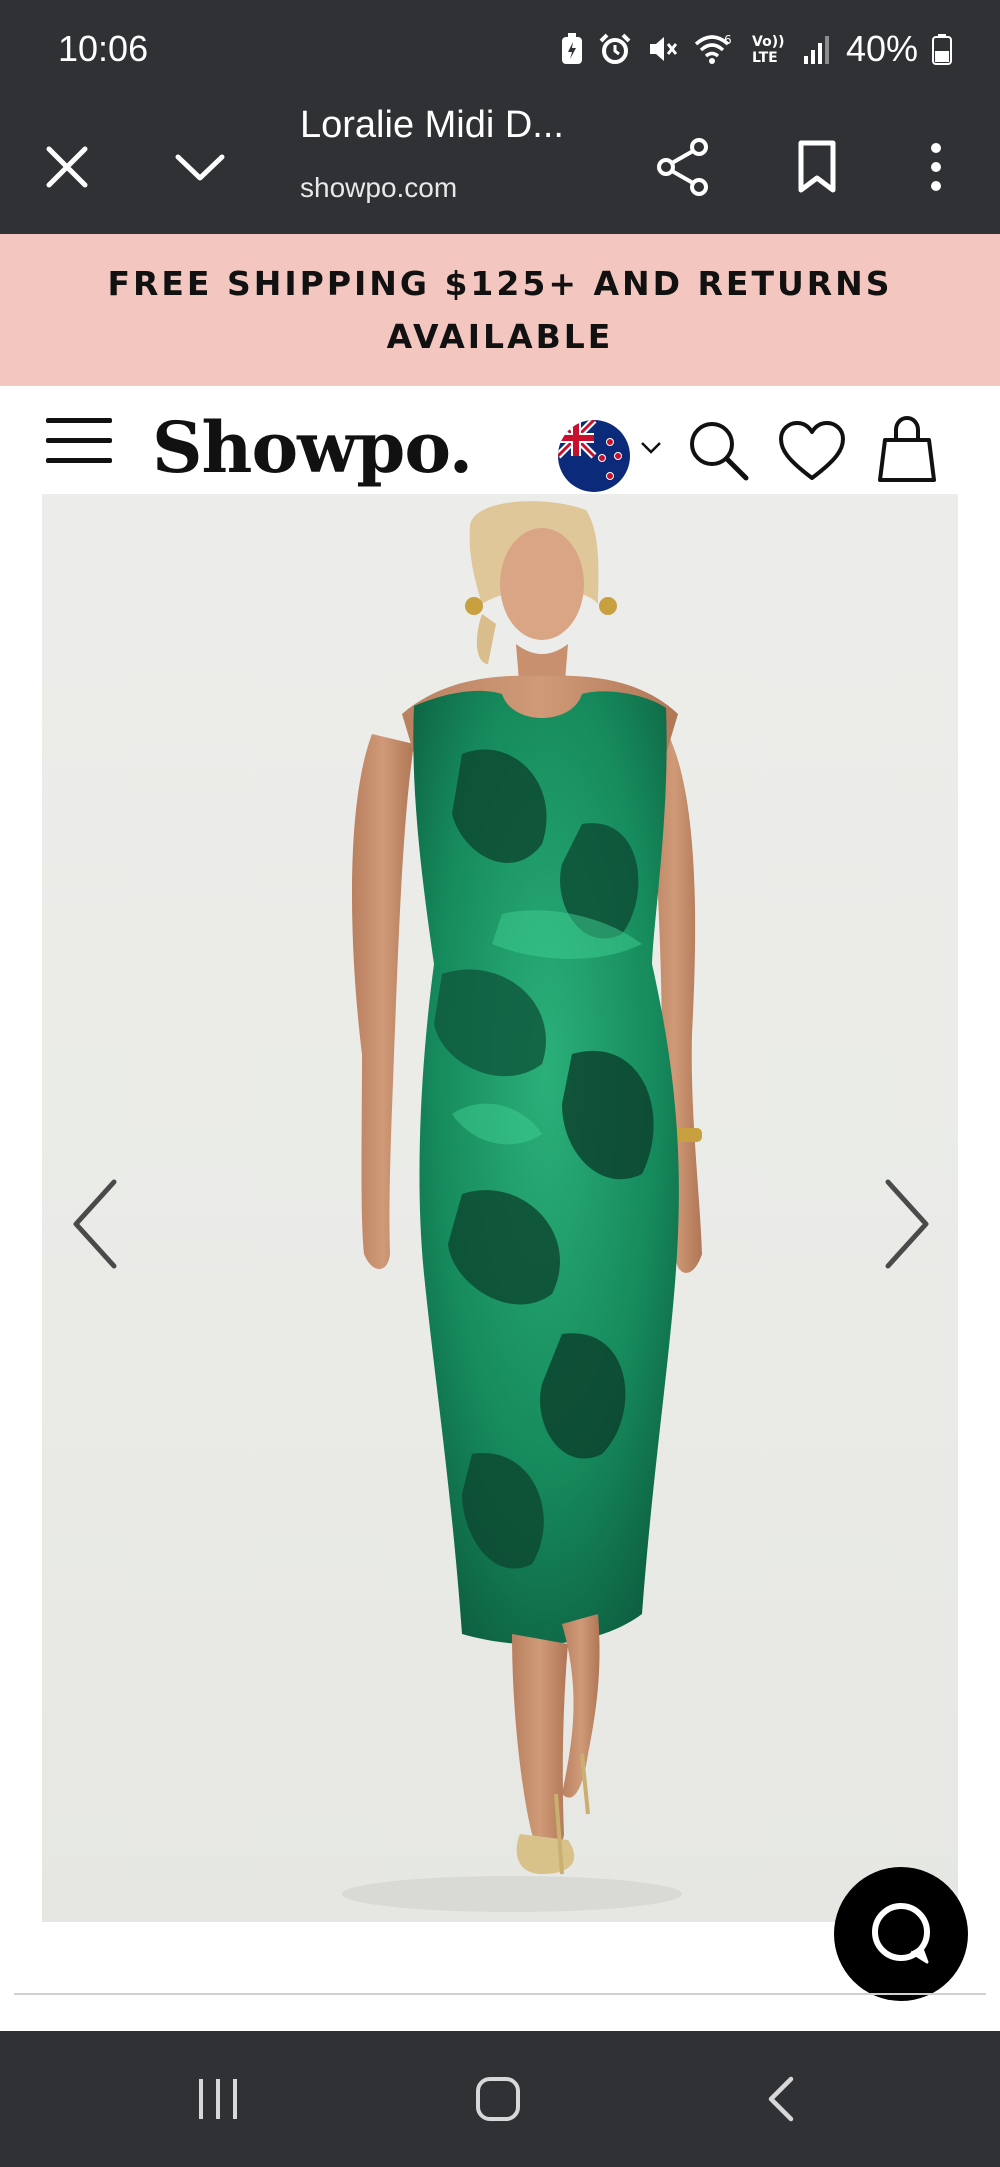  I want to click on menu-icon, so click(79, 420).